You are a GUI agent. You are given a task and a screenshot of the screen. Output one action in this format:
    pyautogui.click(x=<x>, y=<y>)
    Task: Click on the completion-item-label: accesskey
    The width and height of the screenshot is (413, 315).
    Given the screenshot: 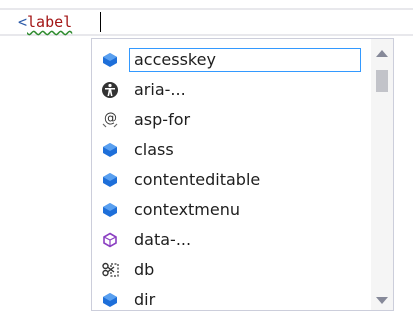 What is the action you would take?
    pyautogui.click(x=175, y=59)
    